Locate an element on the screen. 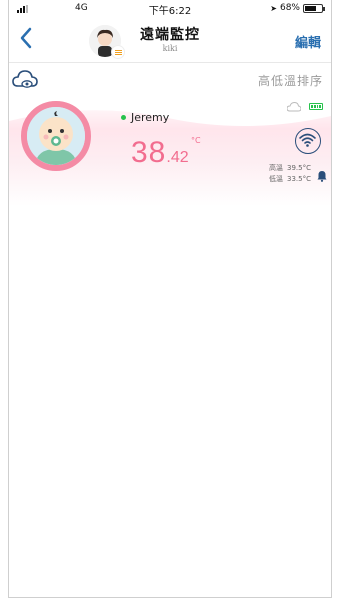  status-bar: 4G 下午6:22 ➤ 68% is located at coordinates (170, 9).